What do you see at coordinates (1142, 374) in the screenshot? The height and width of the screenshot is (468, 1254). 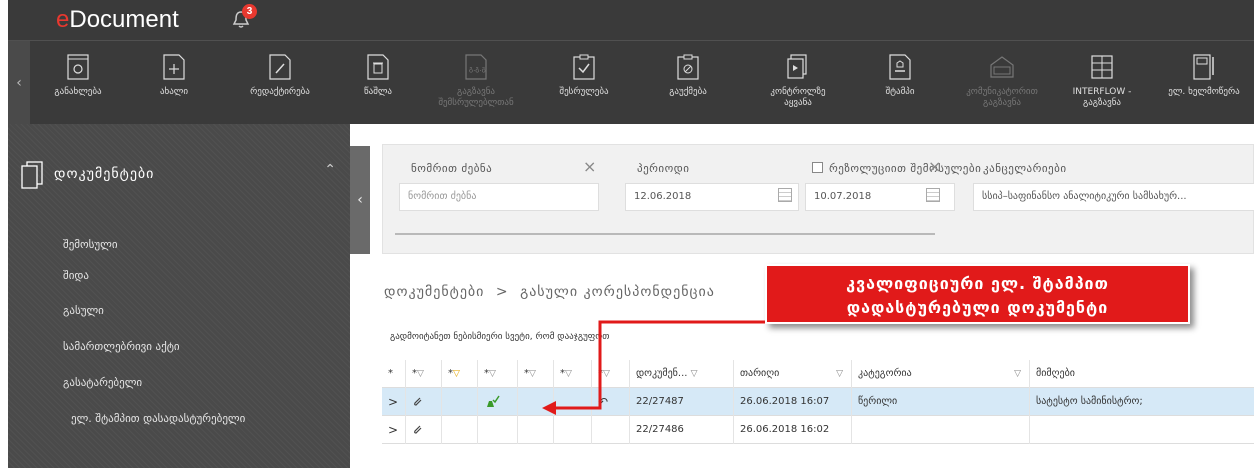 I see `column-header-recipient: მიმღები` at bounding box center [1142, 374].